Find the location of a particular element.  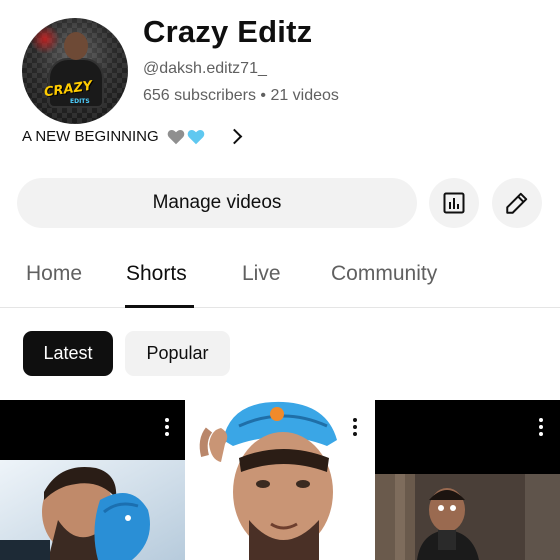

grey-heart-icon is located at coordinates (175, 136).